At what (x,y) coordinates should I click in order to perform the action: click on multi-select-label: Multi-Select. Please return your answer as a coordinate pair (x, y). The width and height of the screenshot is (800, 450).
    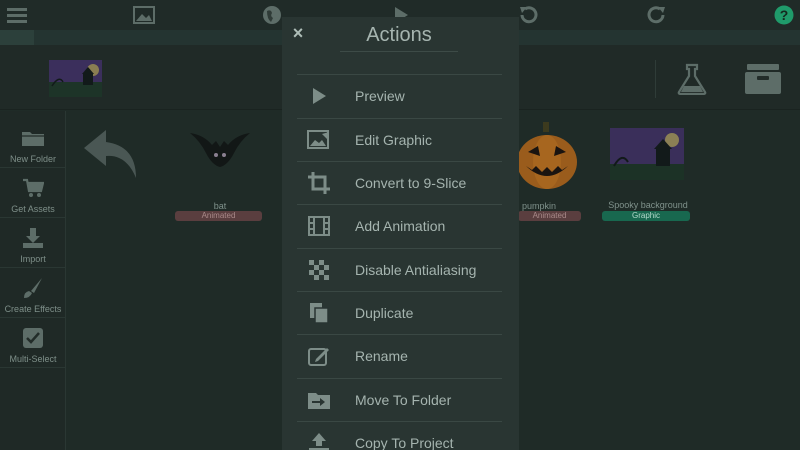
    Looking at the image, I should click on (33, 359).